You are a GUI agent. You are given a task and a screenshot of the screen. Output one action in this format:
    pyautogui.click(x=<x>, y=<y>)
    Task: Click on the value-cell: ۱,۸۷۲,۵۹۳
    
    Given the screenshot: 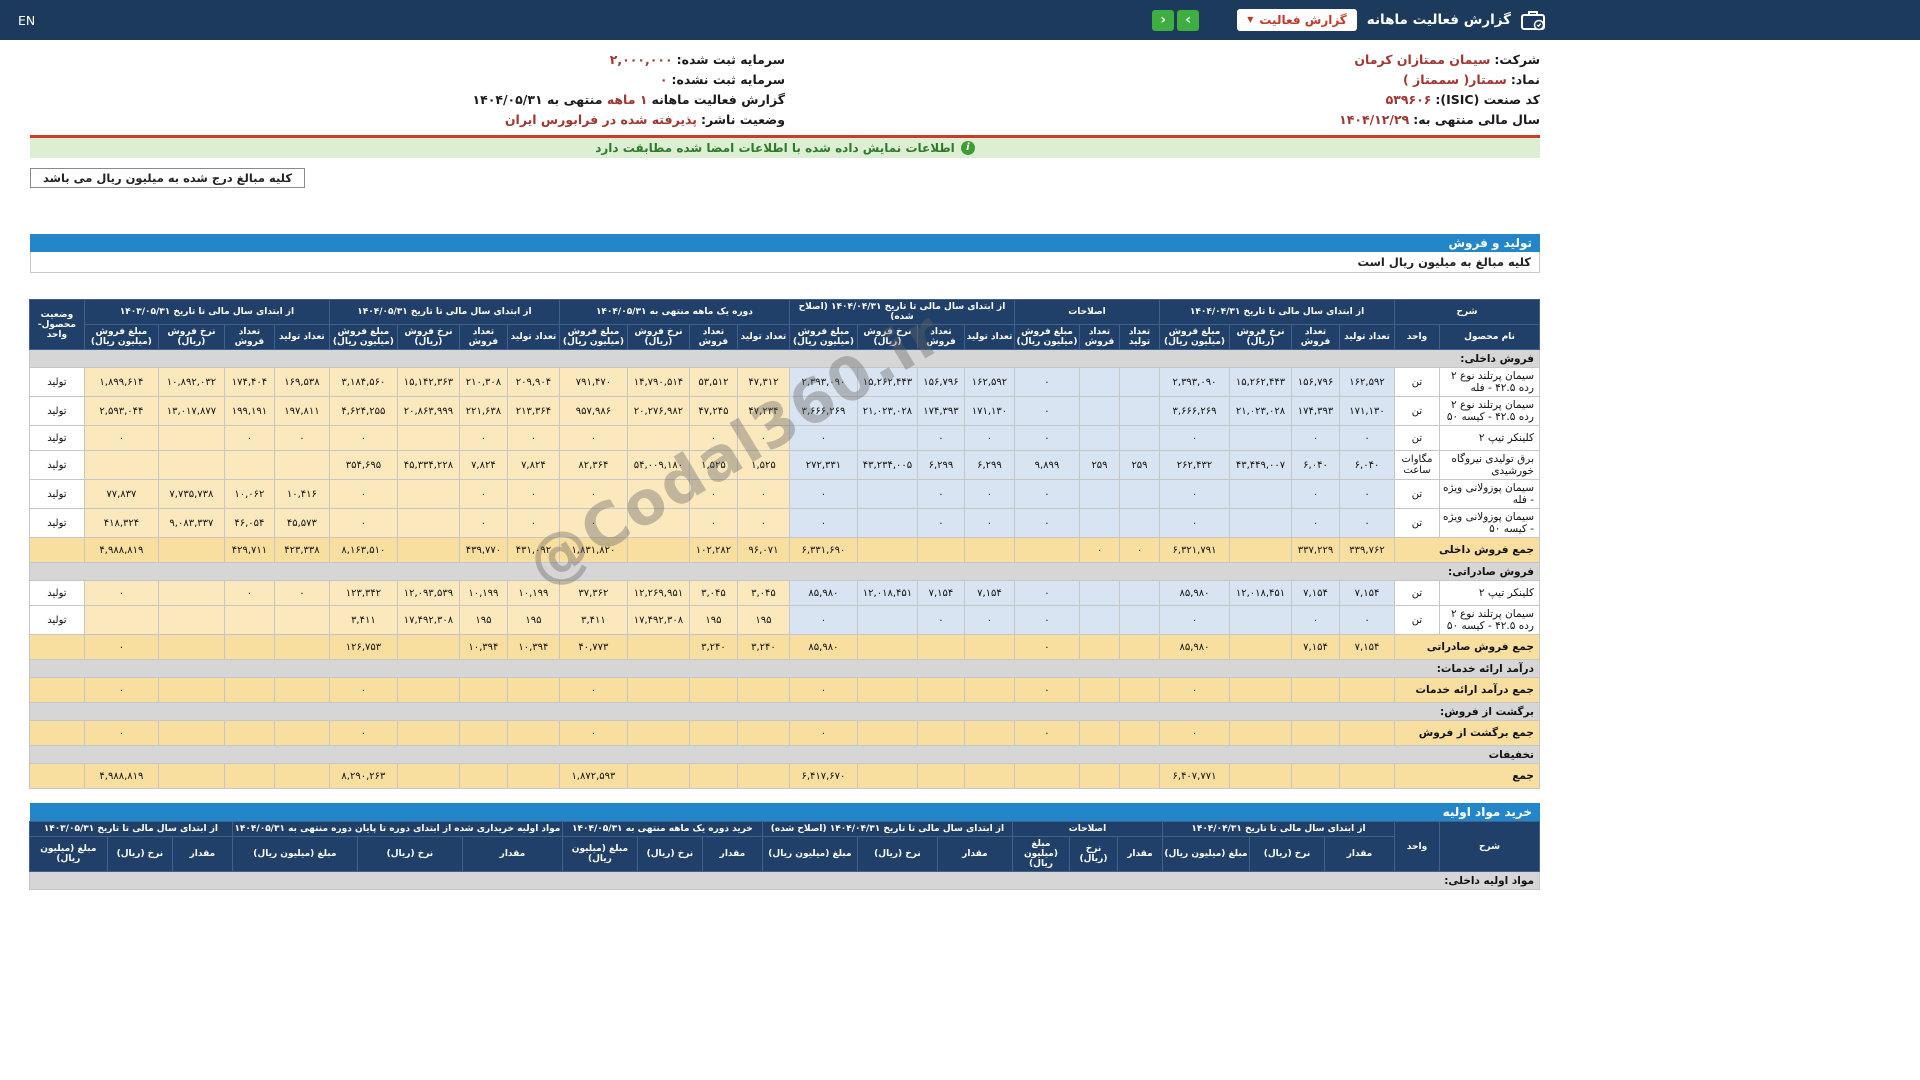 What is the action you would take?
    pyautogui.click(x=593, y=776)
    